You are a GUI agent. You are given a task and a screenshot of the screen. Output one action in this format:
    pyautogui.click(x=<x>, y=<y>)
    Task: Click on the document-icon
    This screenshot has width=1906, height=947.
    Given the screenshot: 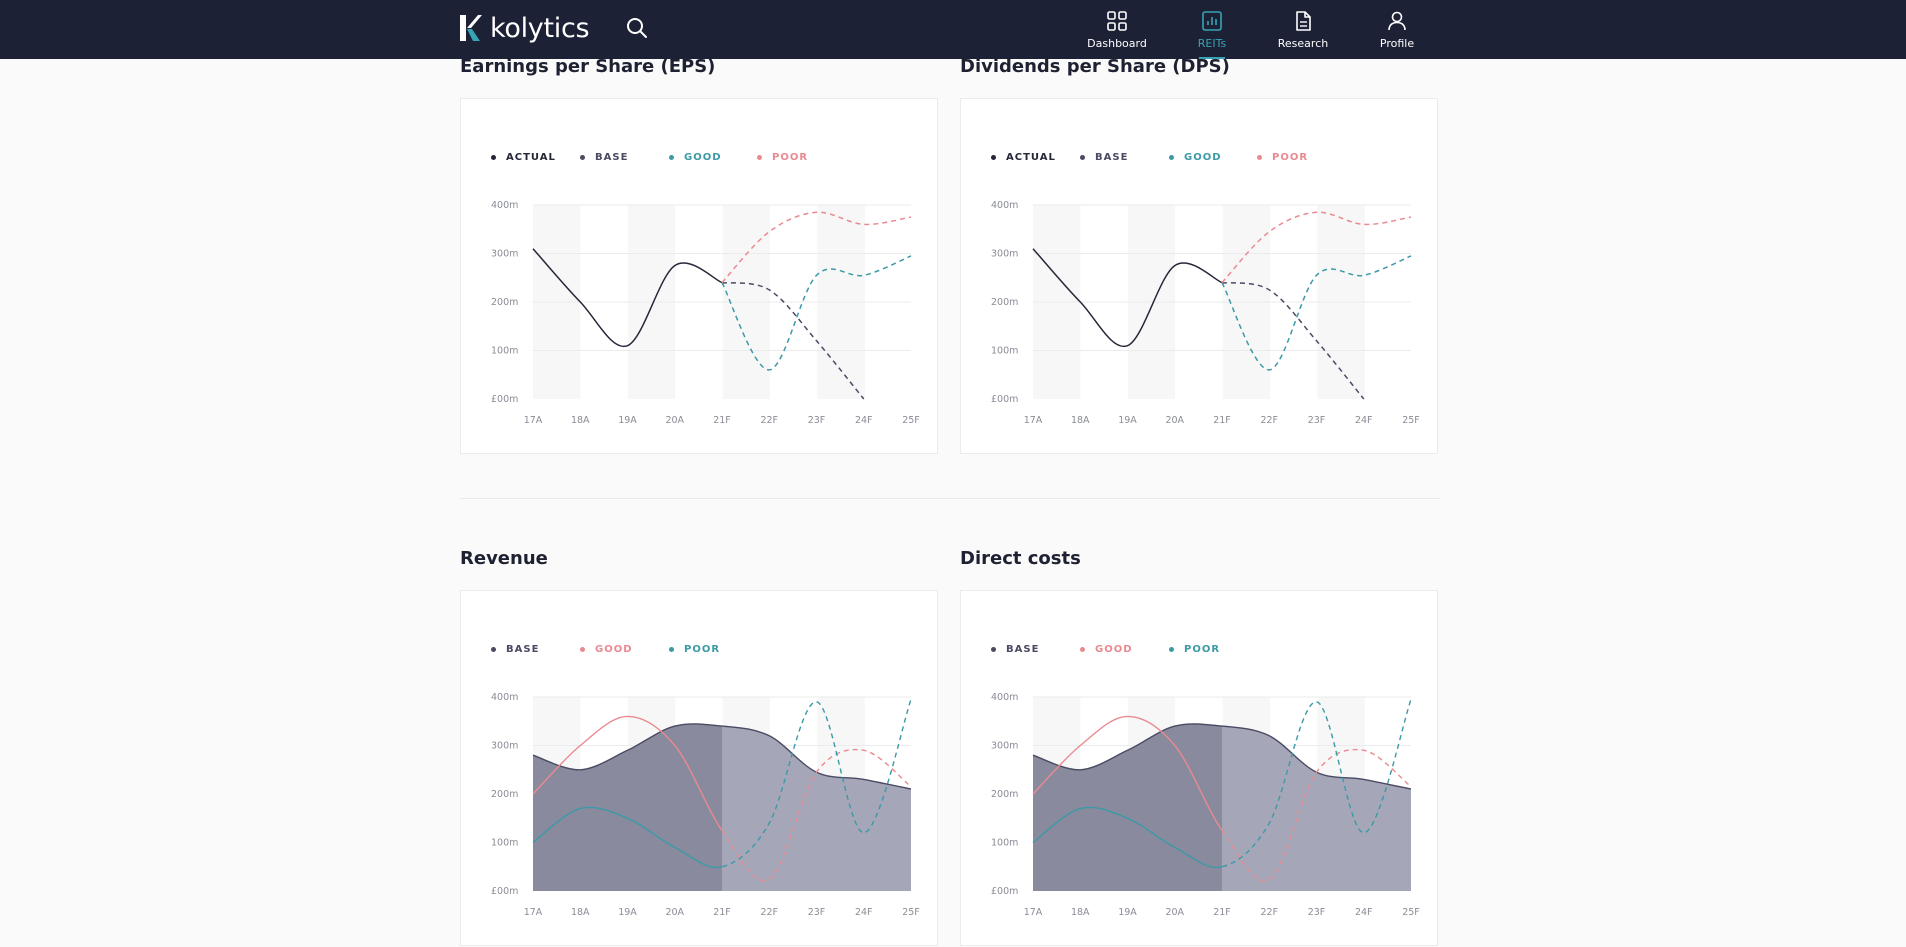 What is the action you would take?
    pyautogui.click(x=1303, y=21)
    